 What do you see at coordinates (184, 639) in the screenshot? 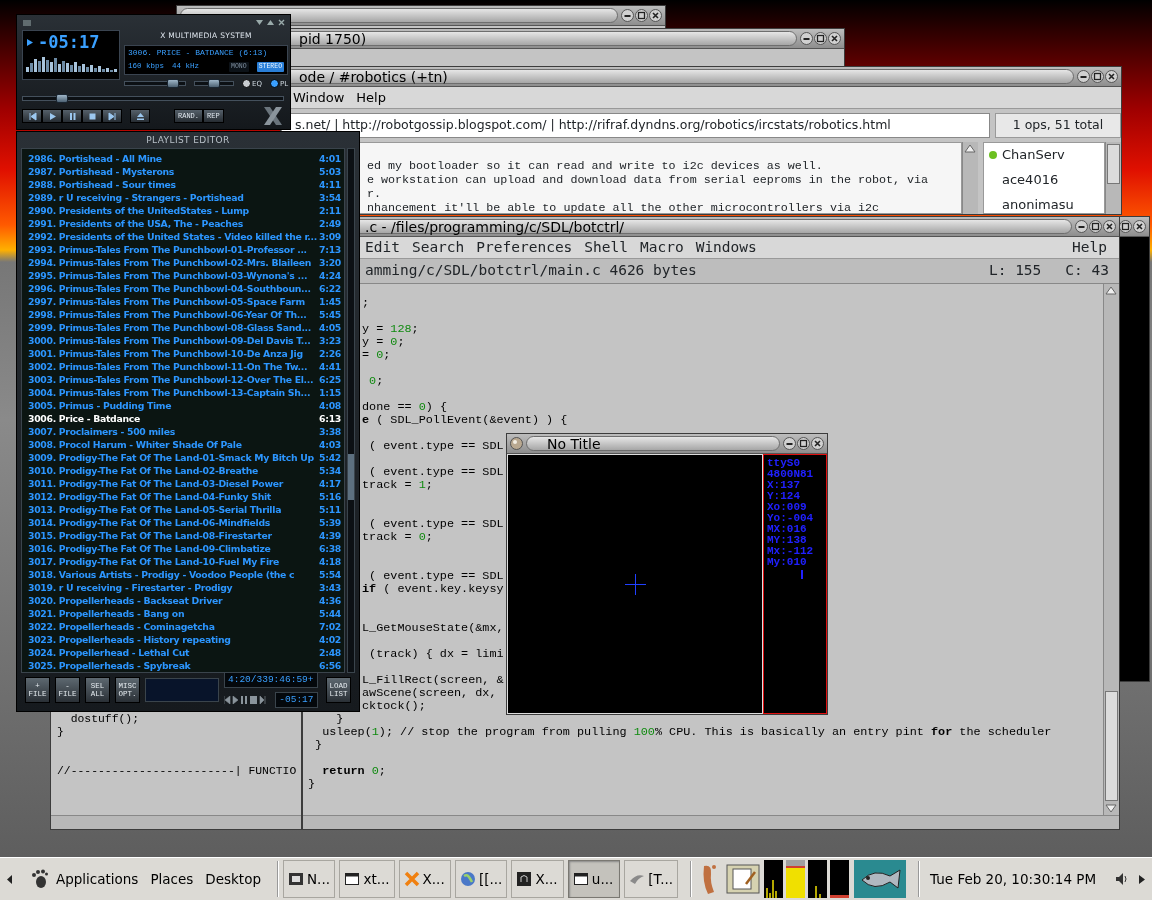
I see `track-row: 3023. Propellerheads - History repeating 4:02` at bounding box center [184, 639].